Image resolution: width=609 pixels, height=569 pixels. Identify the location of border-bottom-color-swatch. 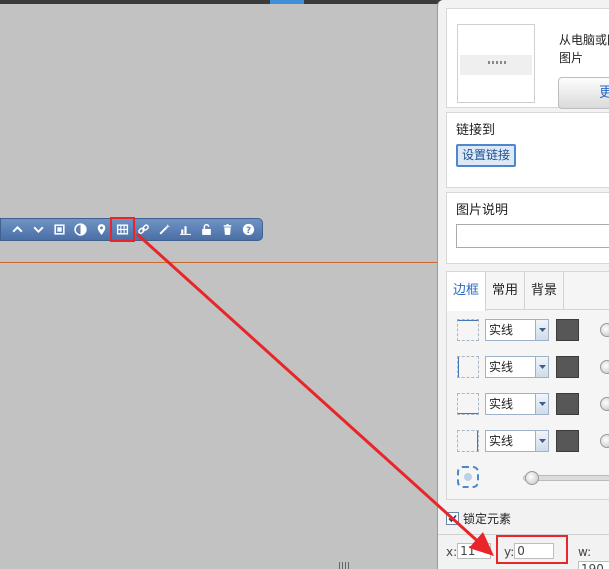
(567, 404).